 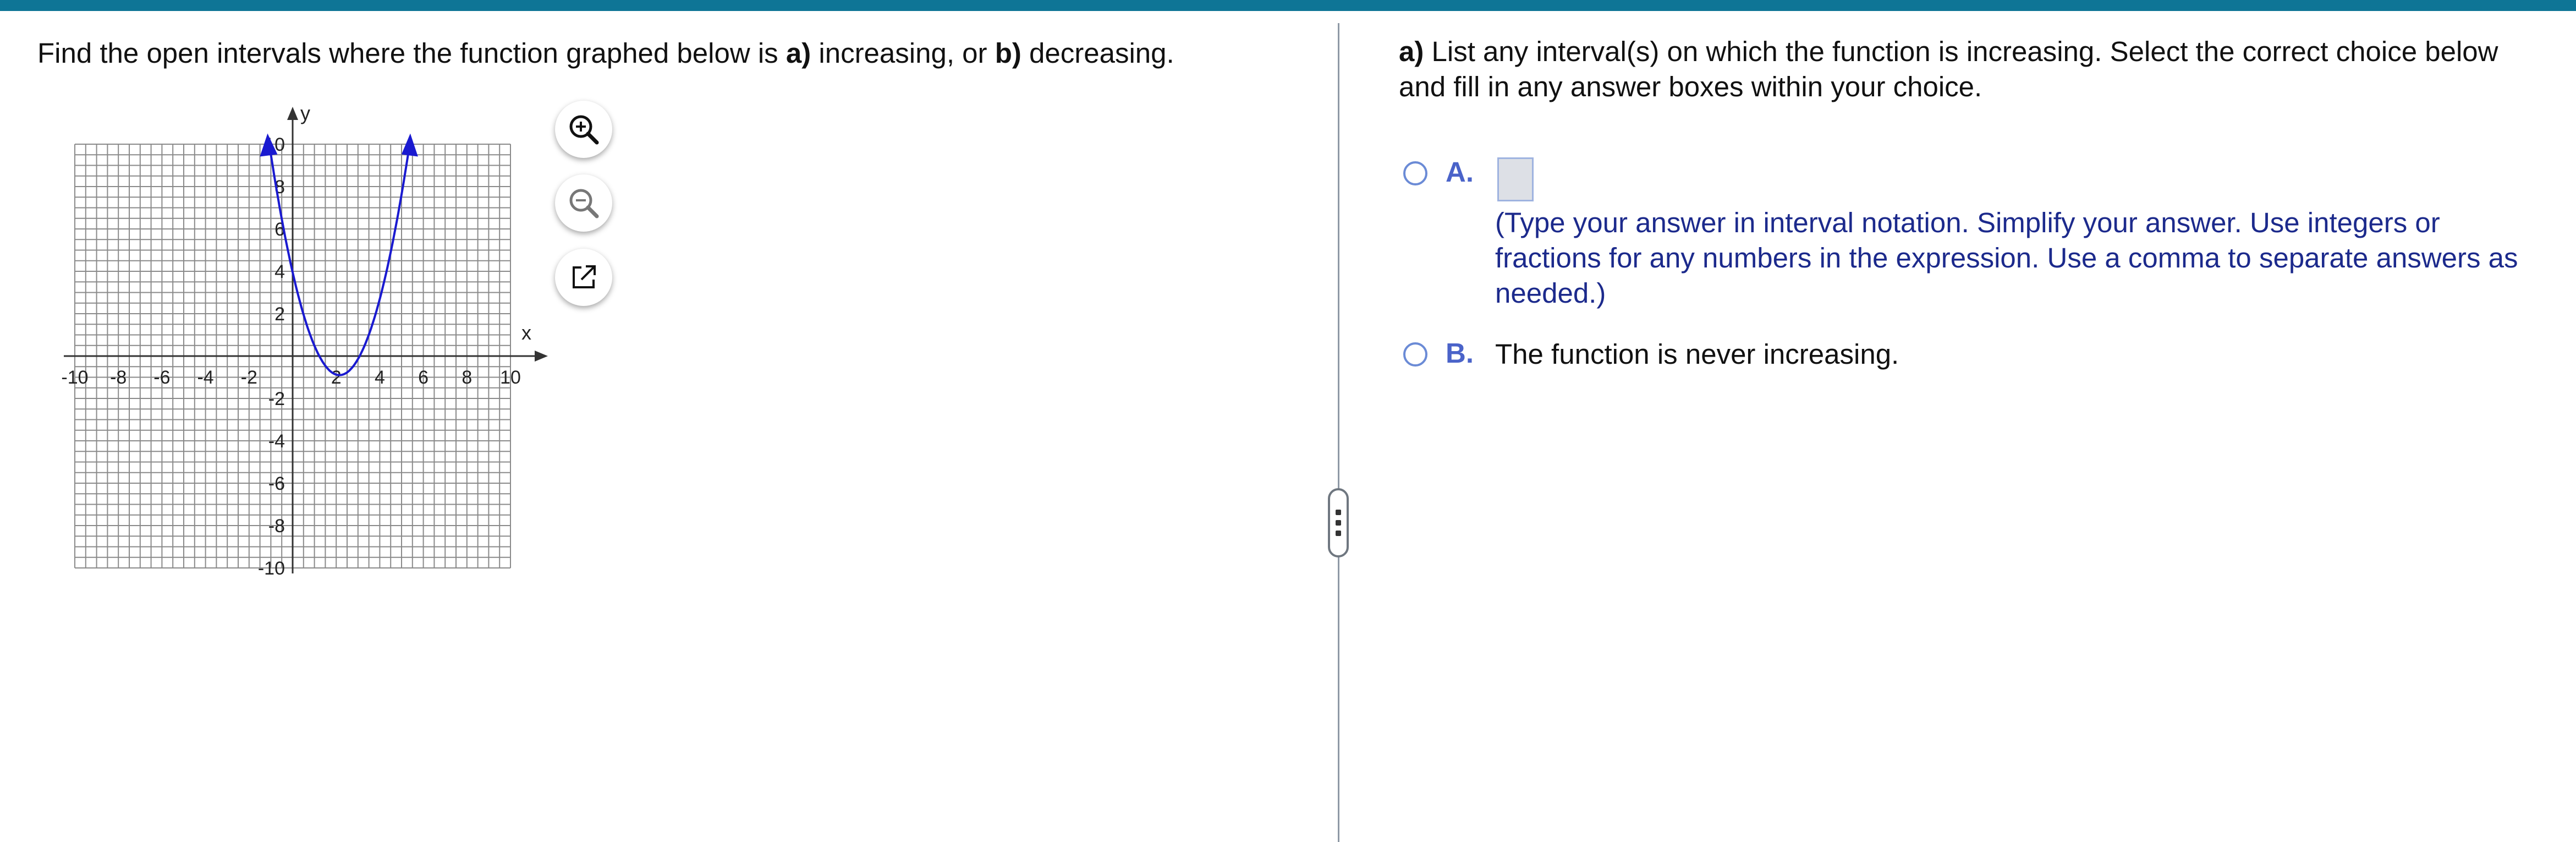 I want to click on y-tick-label: 2, so click(x=279, y=314).